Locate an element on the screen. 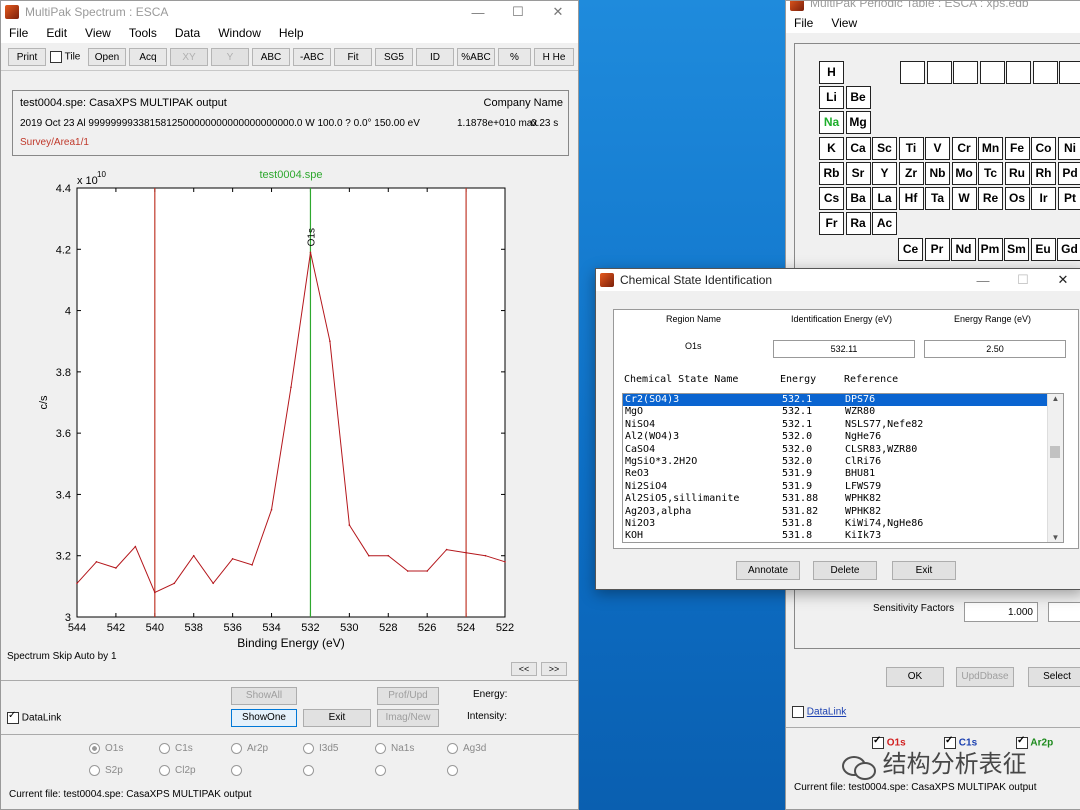  sensitivity-field: 1.000 is located at coordinates (1001, 612).